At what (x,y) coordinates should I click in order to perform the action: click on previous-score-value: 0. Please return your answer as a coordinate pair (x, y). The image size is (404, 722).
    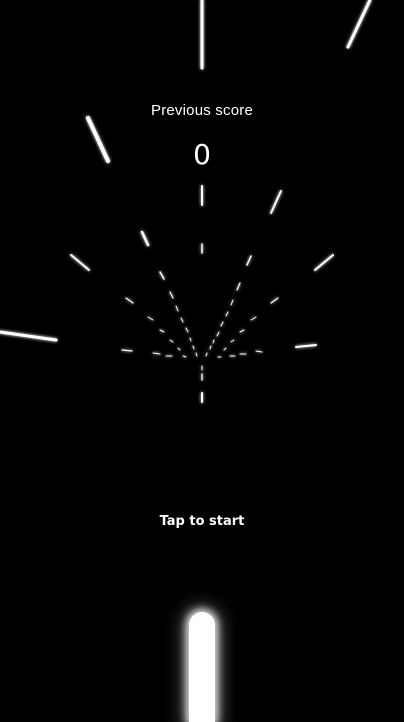
    Looking at the image, I should click on (202, 154).